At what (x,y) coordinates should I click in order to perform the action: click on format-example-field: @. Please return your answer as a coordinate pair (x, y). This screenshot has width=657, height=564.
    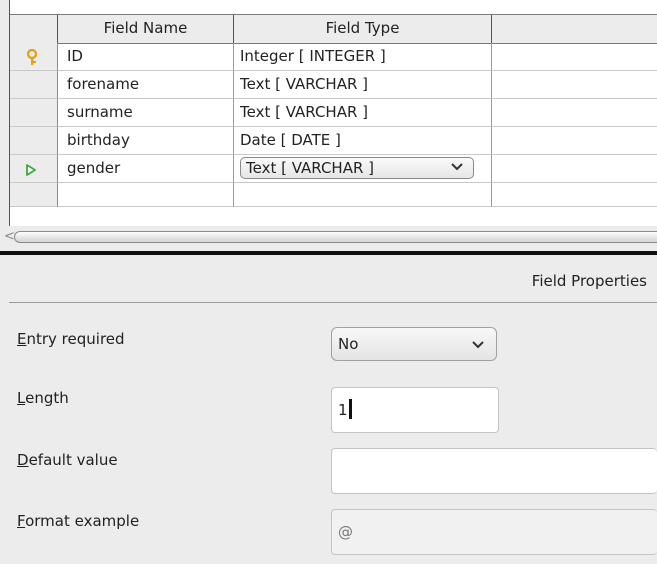
    Looking at the image, I should click on (494, 532).